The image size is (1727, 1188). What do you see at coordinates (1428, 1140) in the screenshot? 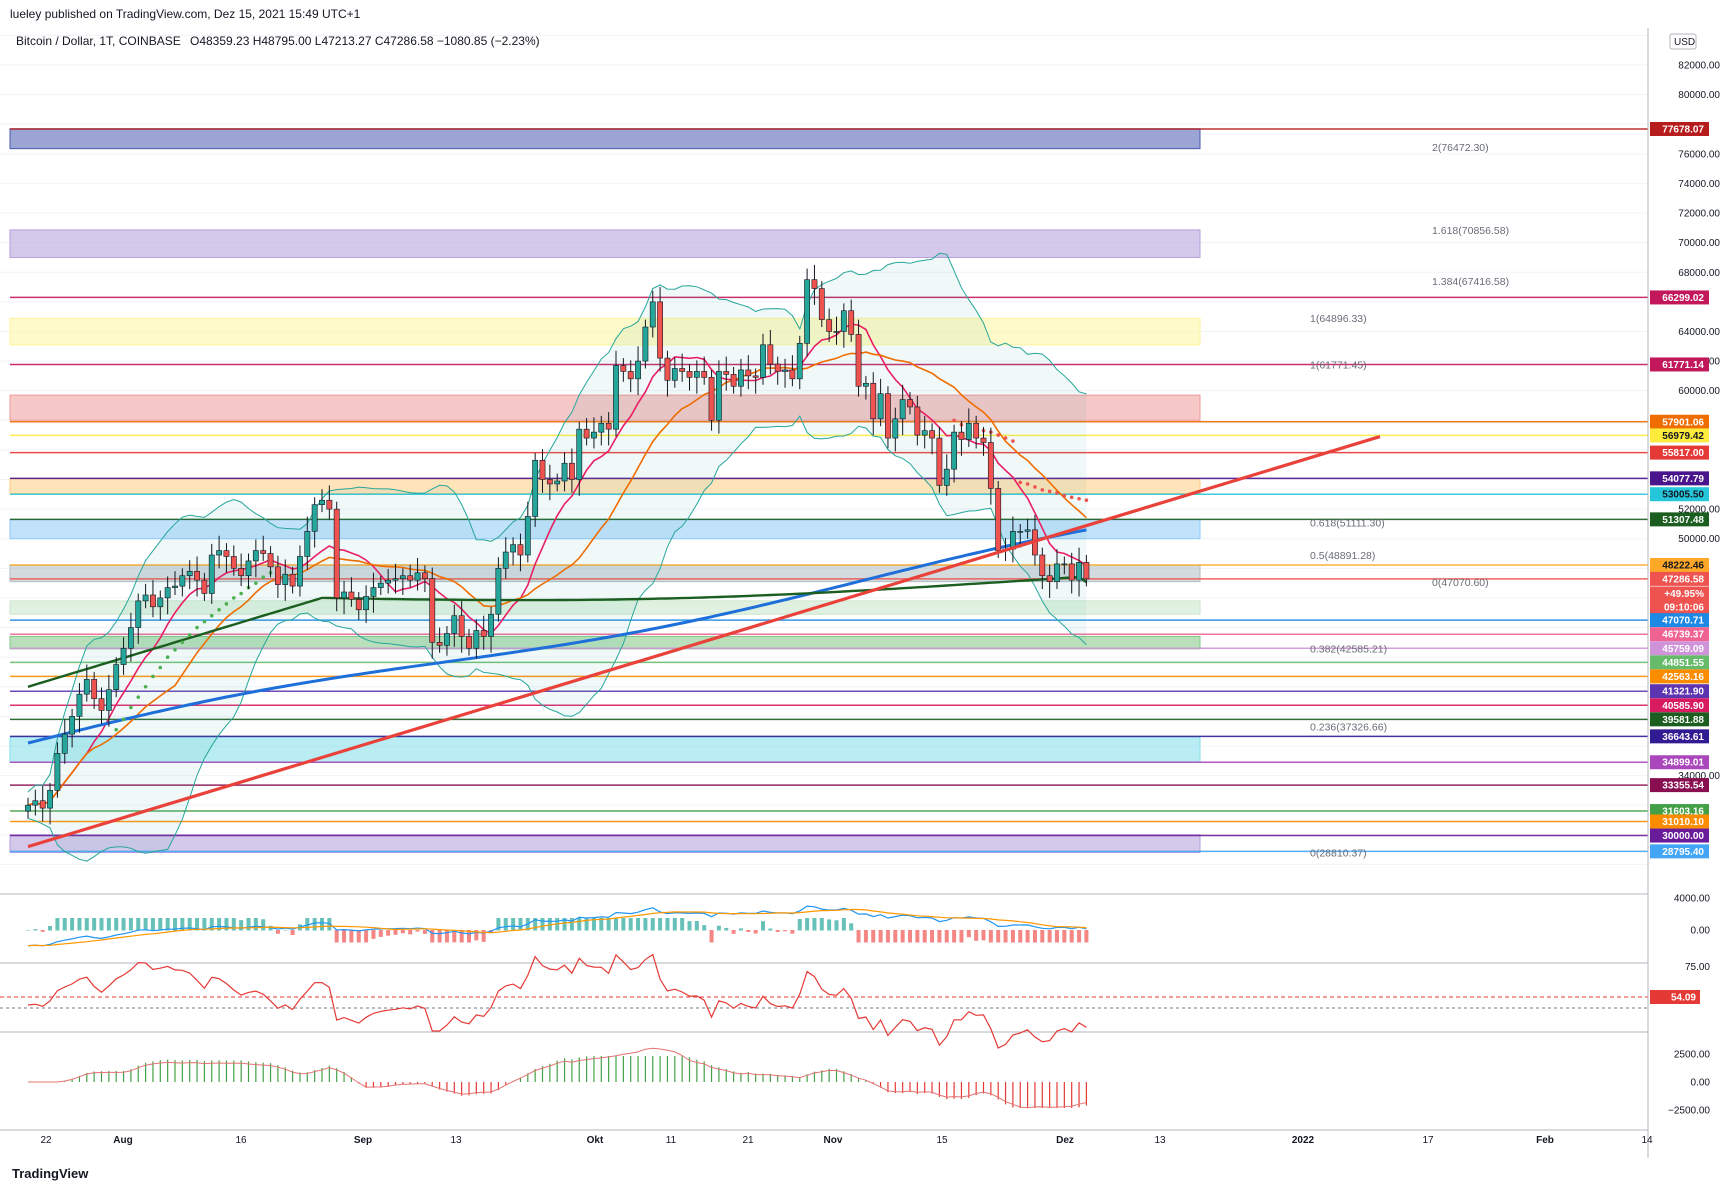
I see `time-tick-13: 17` at bounding box center [1428, 1140].